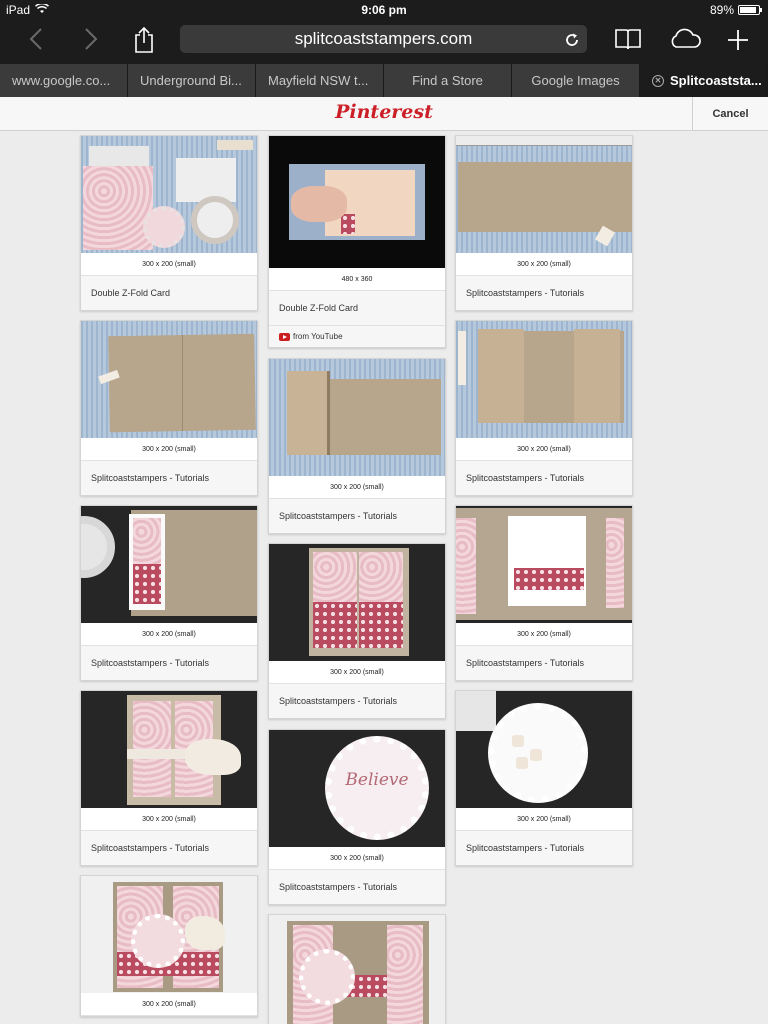 This screenshot has height=1024, width=768. I want to click on bookmarks-icon, so click(628, 42).